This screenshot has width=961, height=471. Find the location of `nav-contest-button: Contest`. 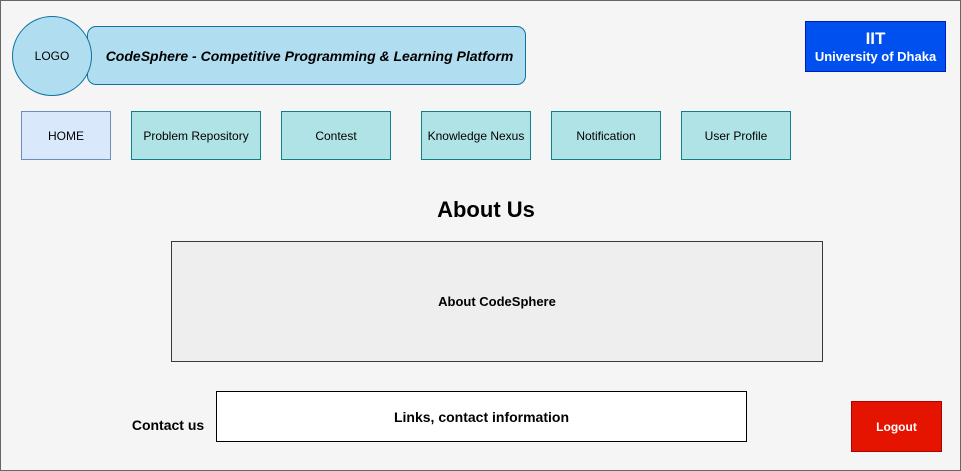

nav-contest-button: Contest is located at coordinates (336, 135).